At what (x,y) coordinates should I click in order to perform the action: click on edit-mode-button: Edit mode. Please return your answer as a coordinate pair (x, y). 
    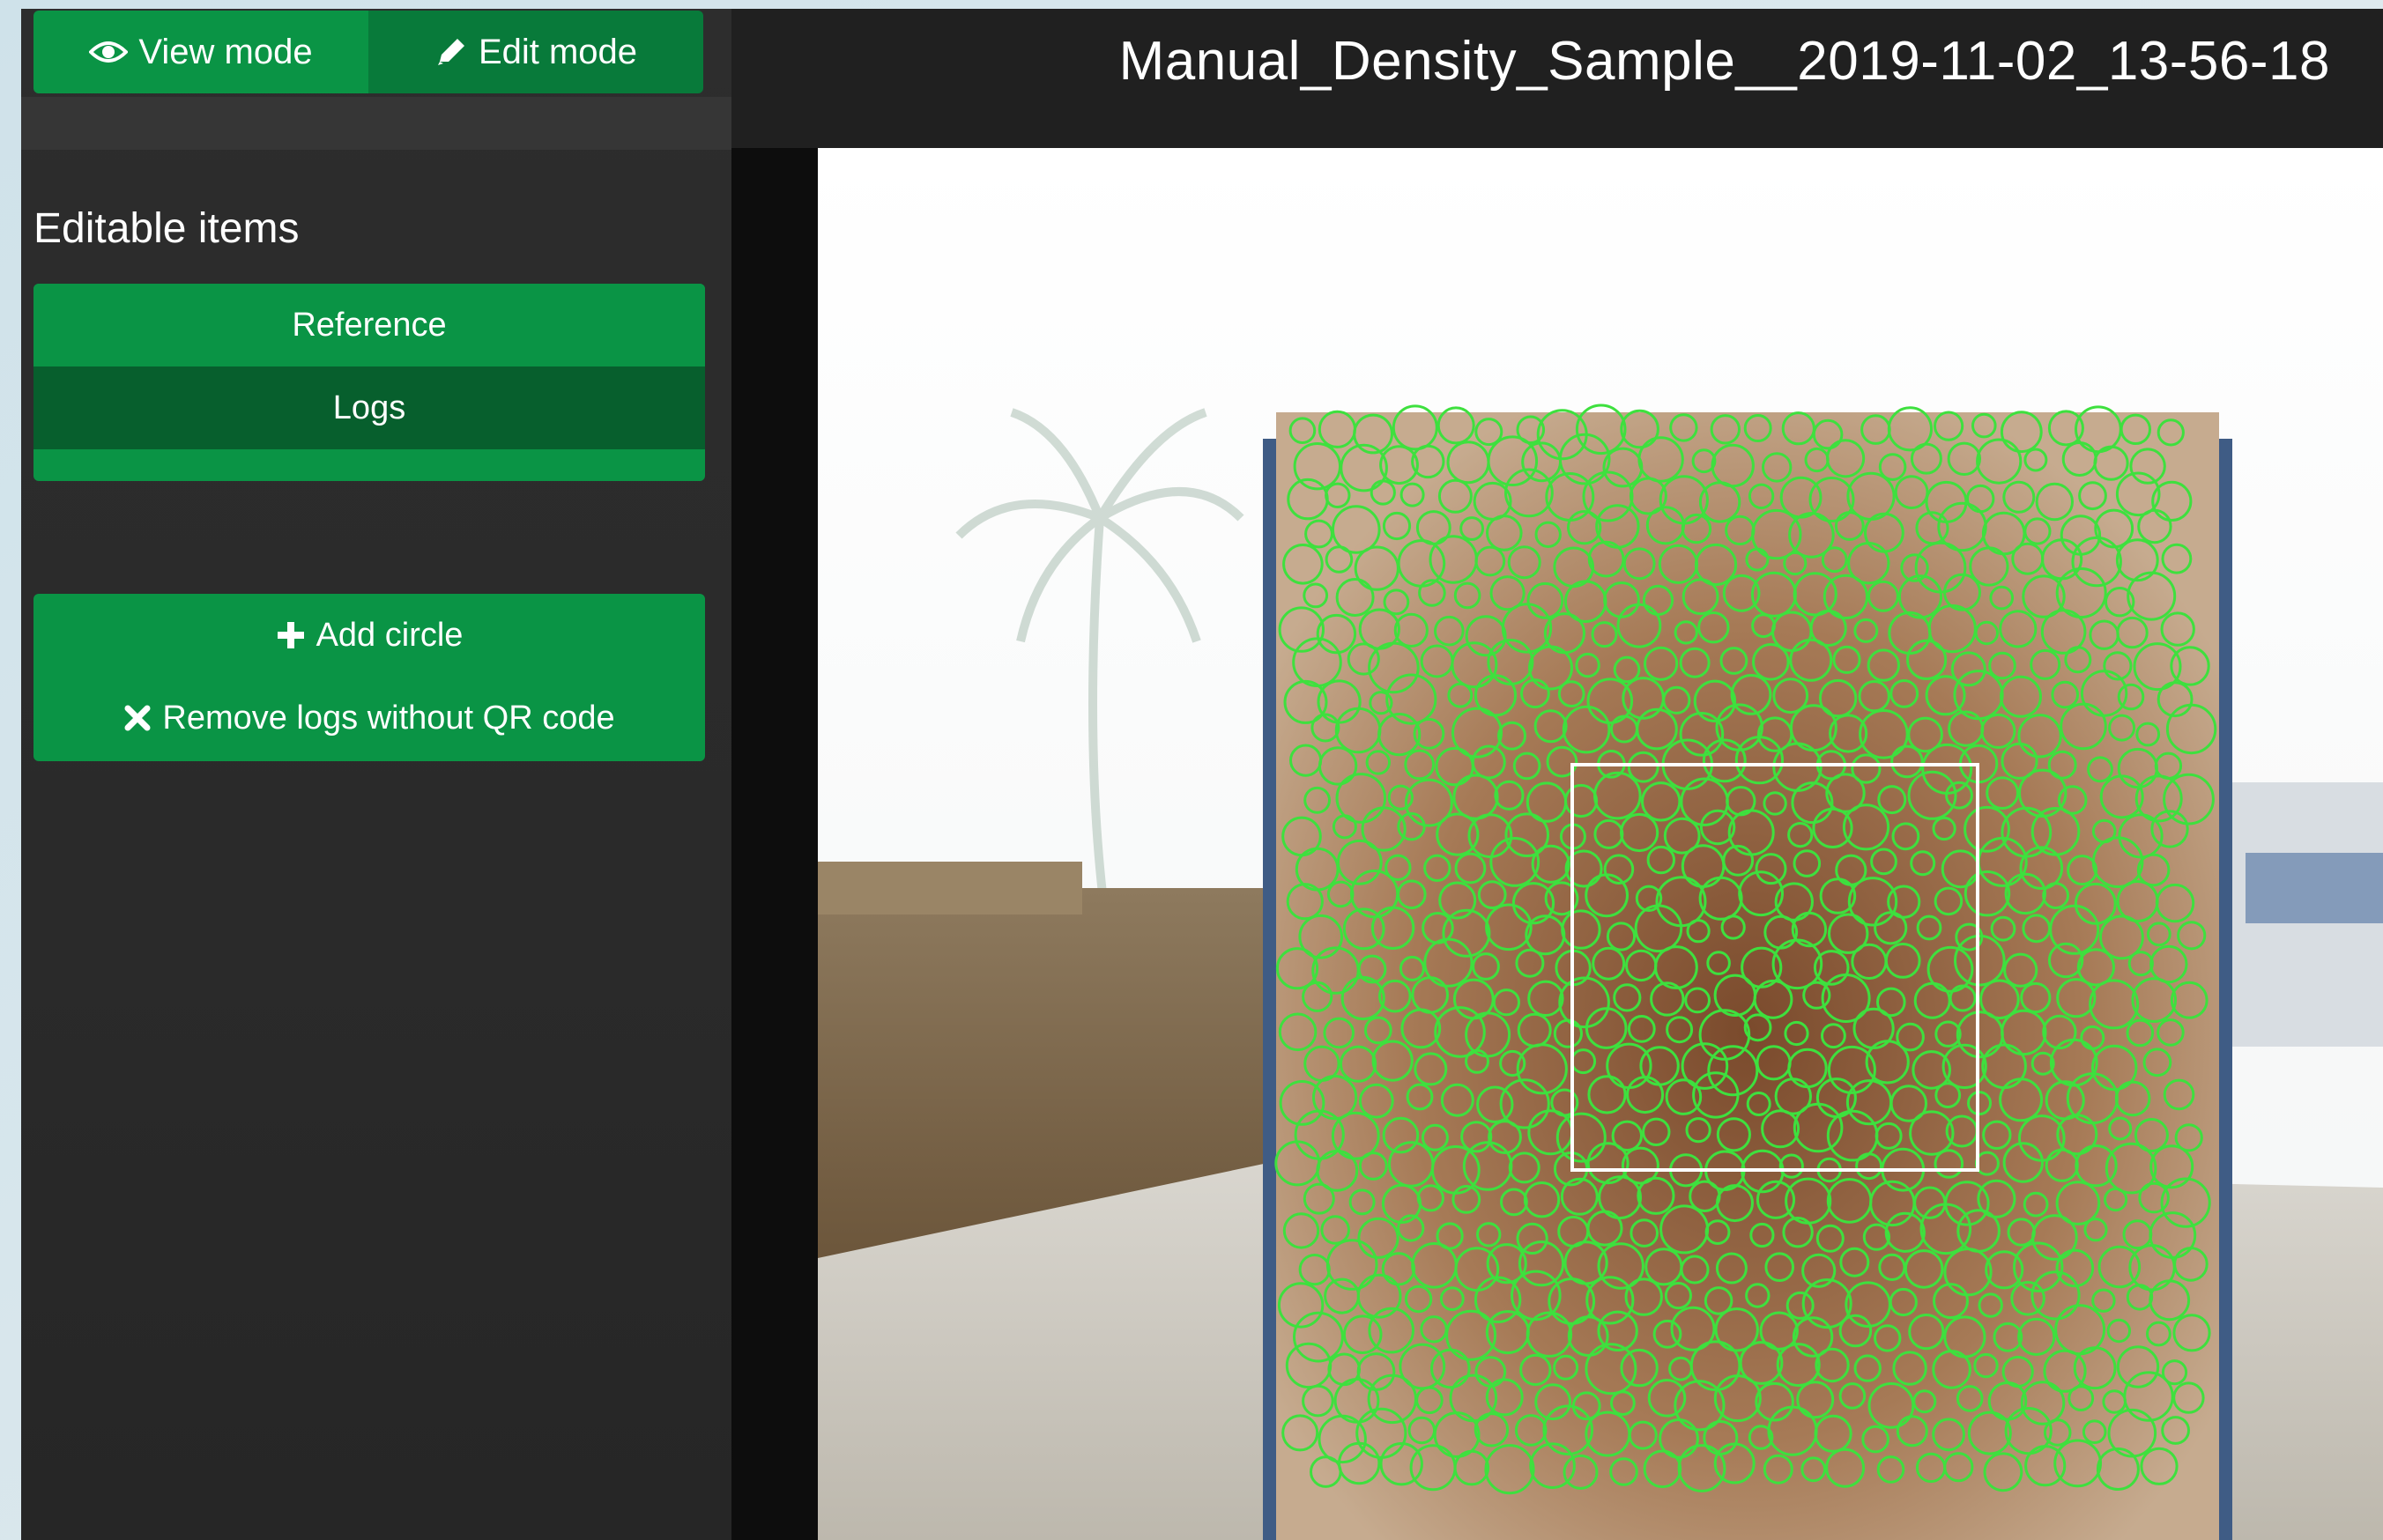
    Looking at the image, I should click on (535, 52).